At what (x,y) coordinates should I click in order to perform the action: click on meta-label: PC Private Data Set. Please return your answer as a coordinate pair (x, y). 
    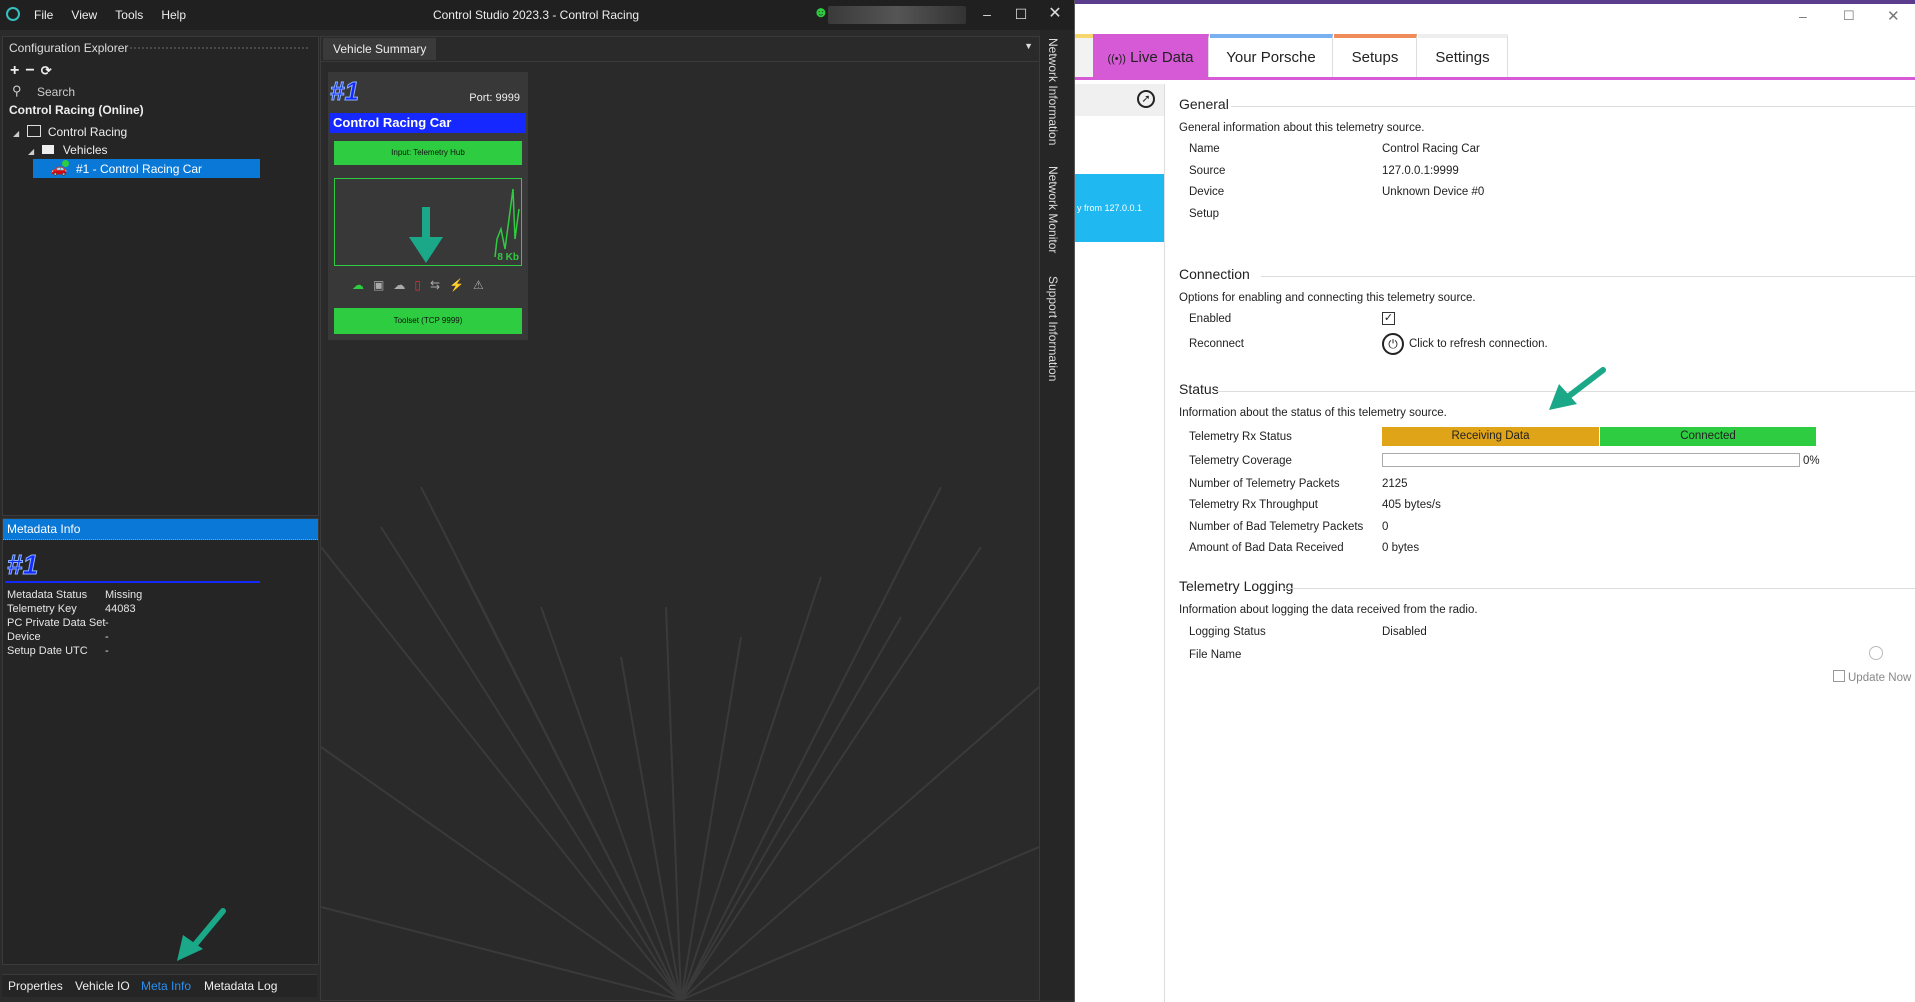
    Looking at the image, I should click on (56, 623).